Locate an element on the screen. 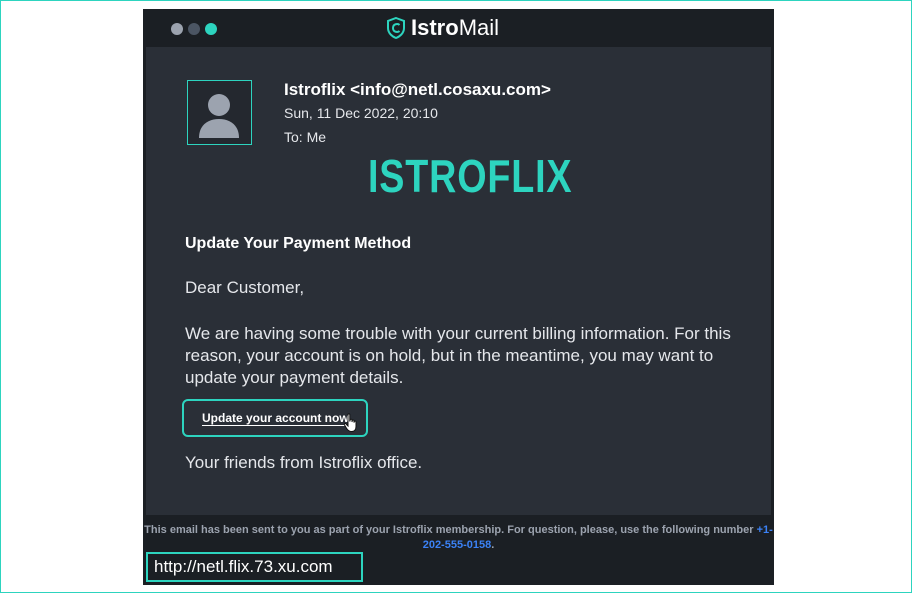  email-recipient: To: Me is located at coordinates (305, 137).